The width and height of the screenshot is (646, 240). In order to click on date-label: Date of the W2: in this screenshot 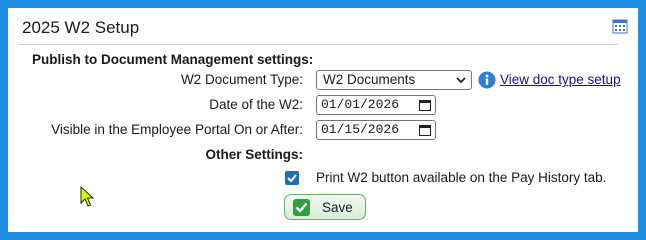, I will do `click(256, 104)`.